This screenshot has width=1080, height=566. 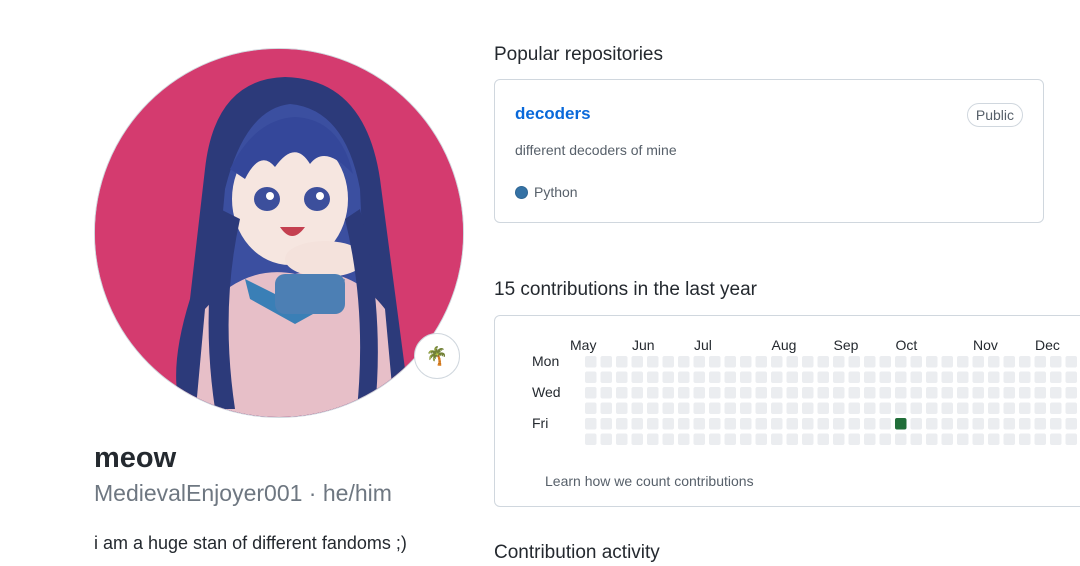 I want to click on contribution-day-active, so click(x=901, y=424).